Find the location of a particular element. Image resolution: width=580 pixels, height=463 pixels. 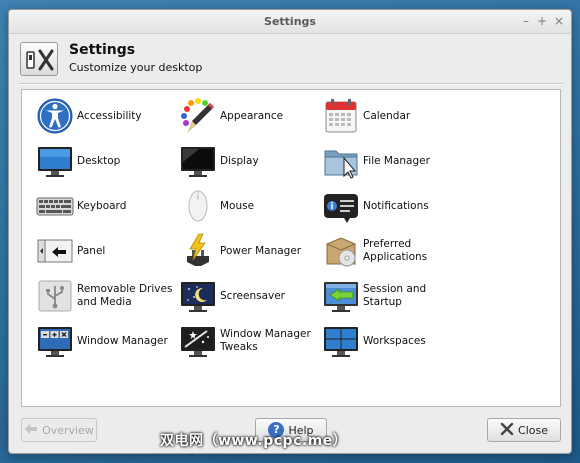

window-manager-tweaks-icon is located at coordinates (198, 341).